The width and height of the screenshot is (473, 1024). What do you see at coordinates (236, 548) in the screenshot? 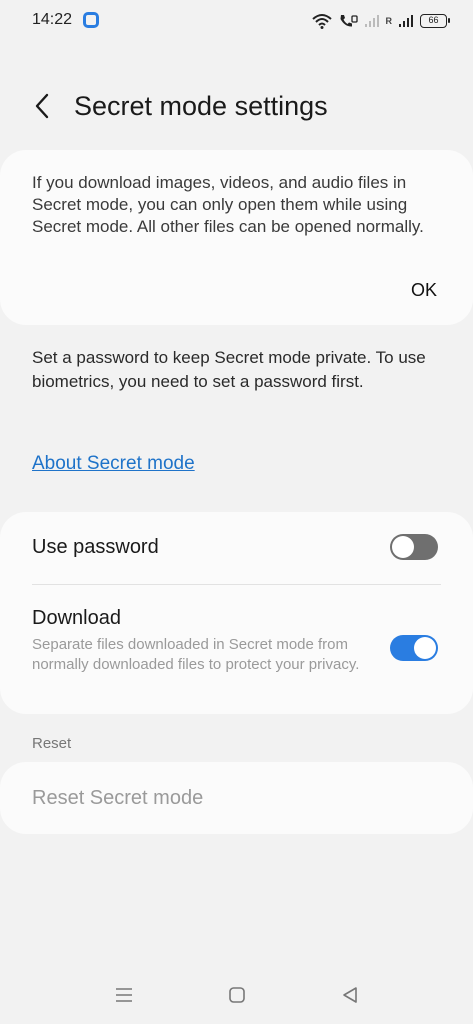
I see `use-password-row: Use password` at bounding box center [236, 548].